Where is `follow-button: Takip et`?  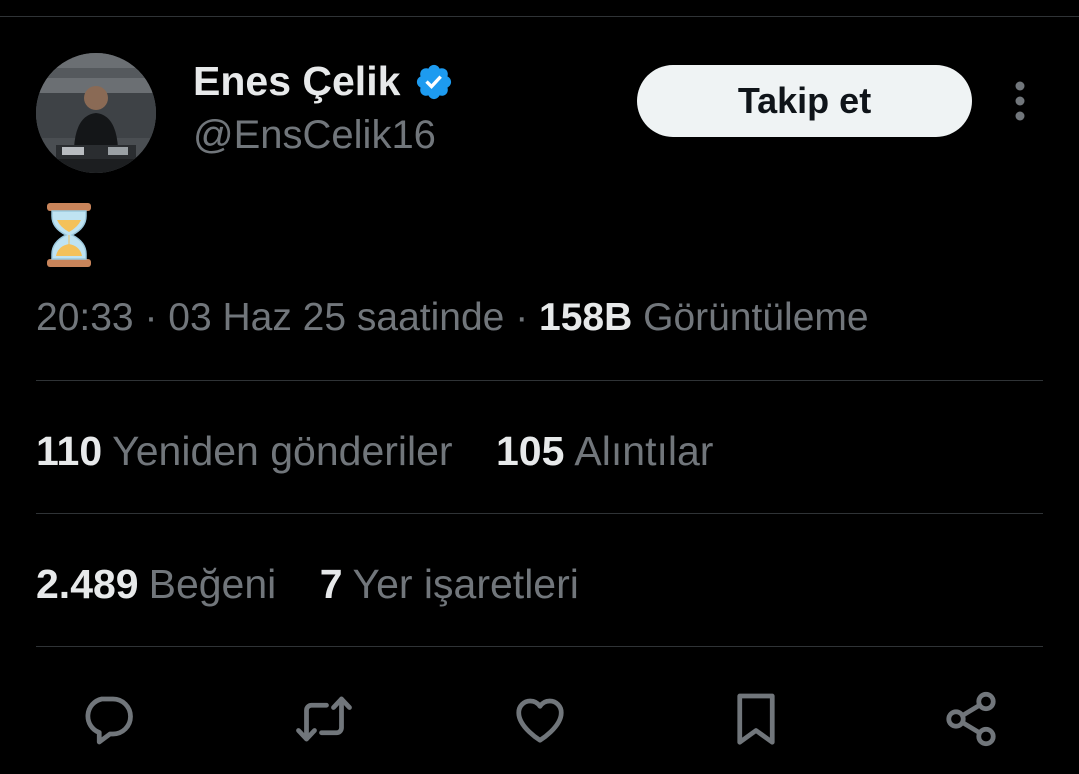 follow-button: Takip et is located at coordinates (804, 101).